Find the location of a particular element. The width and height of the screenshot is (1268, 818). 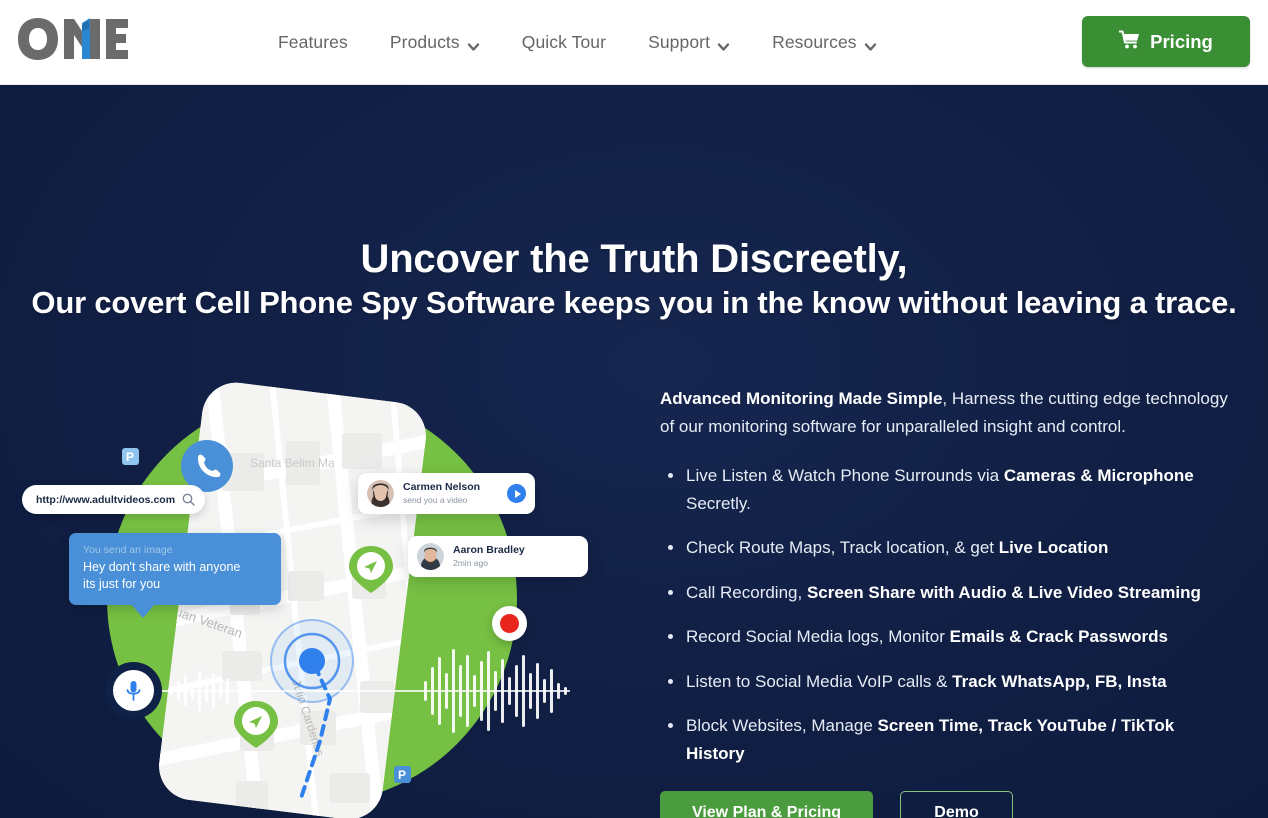

play-icon is located at coordinates (516, 493).